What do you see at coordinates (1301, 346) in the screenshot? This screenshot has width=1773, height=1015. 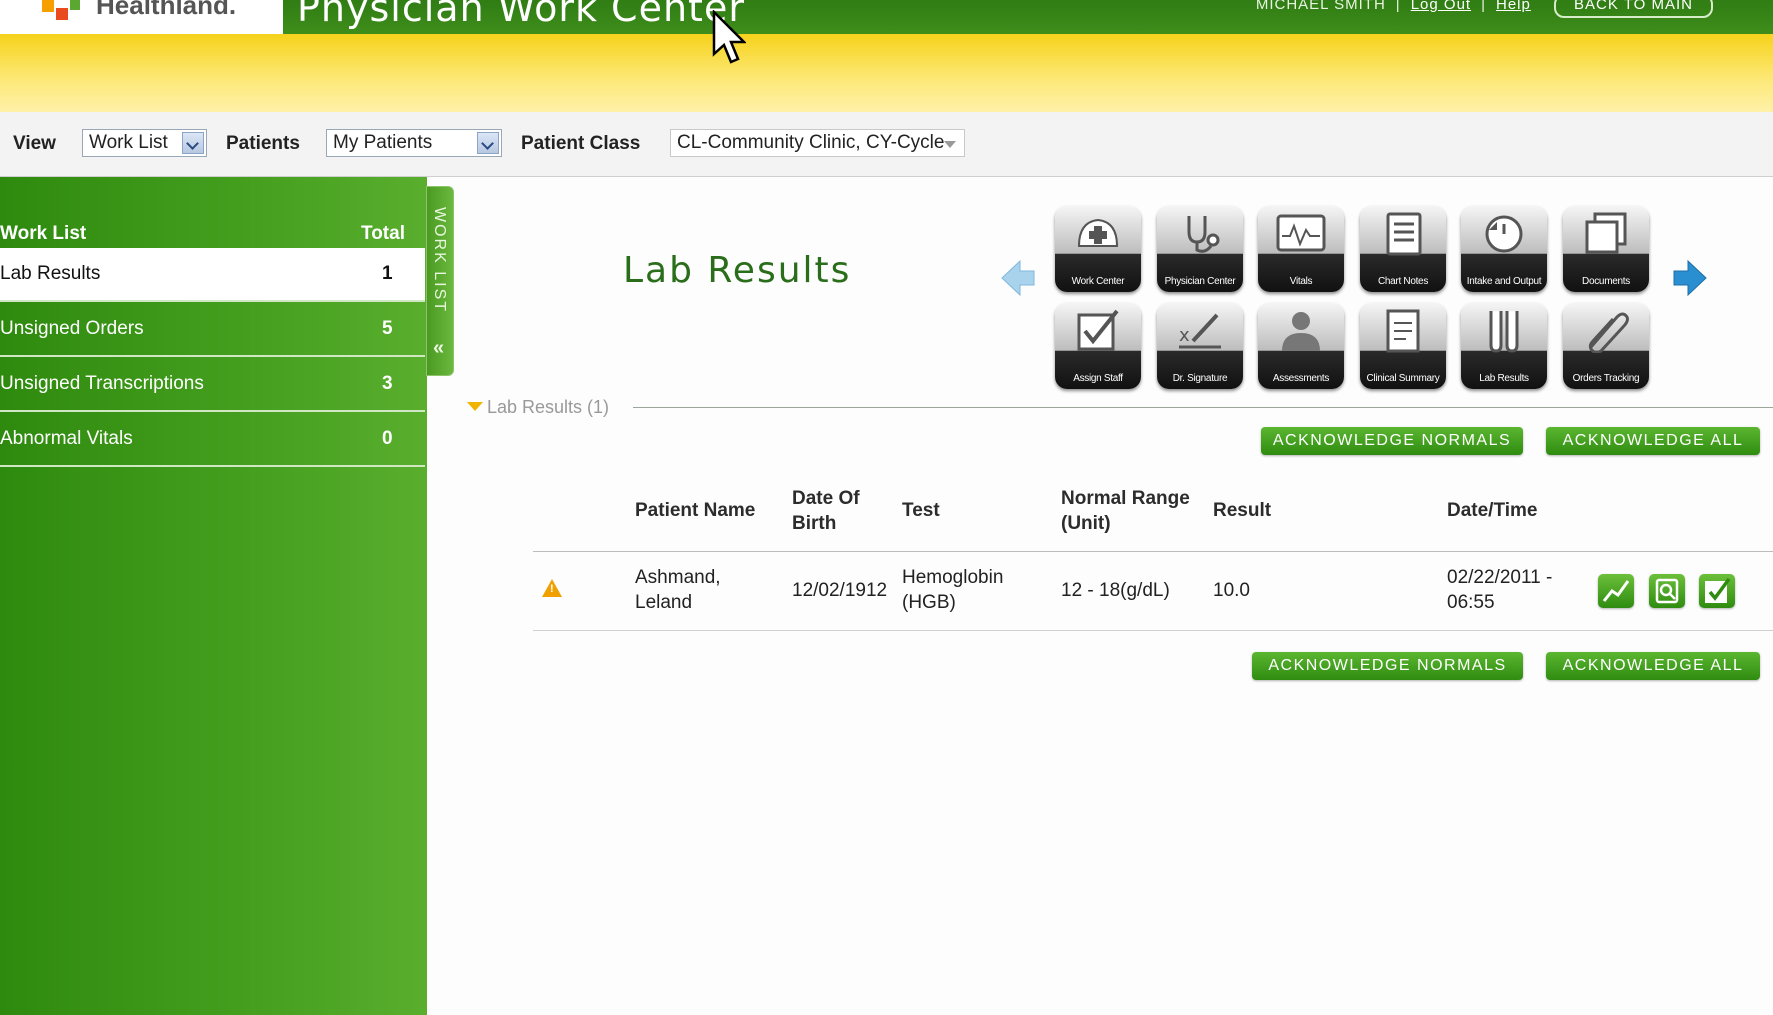 I see `assessments-icon: Assessments` at bounding box center [1301, 346].